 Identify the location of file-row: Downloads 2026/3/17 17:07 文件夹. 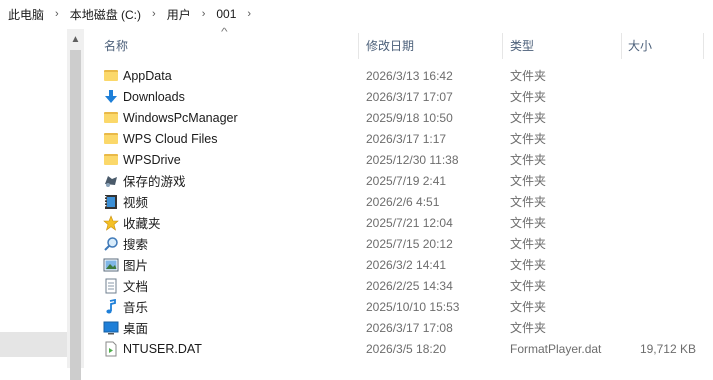
(398, 96).